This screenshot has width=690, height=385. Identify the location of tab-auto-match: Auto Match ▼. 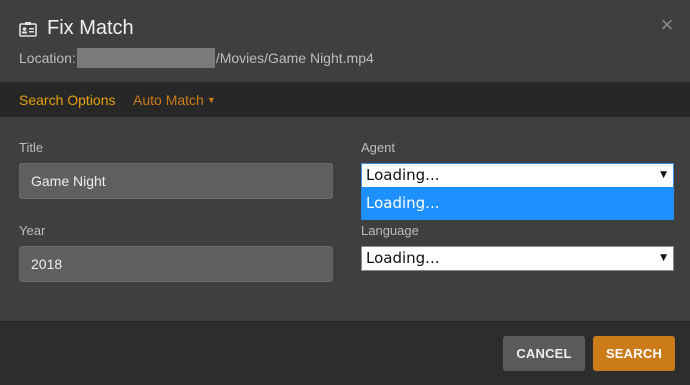
(174, 100).